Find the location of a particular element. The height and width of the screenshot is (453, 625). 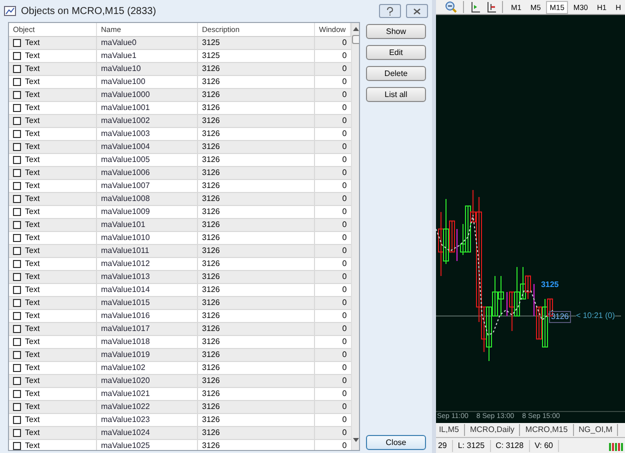

zoom-out-icon is located at coordinates (450, 7).